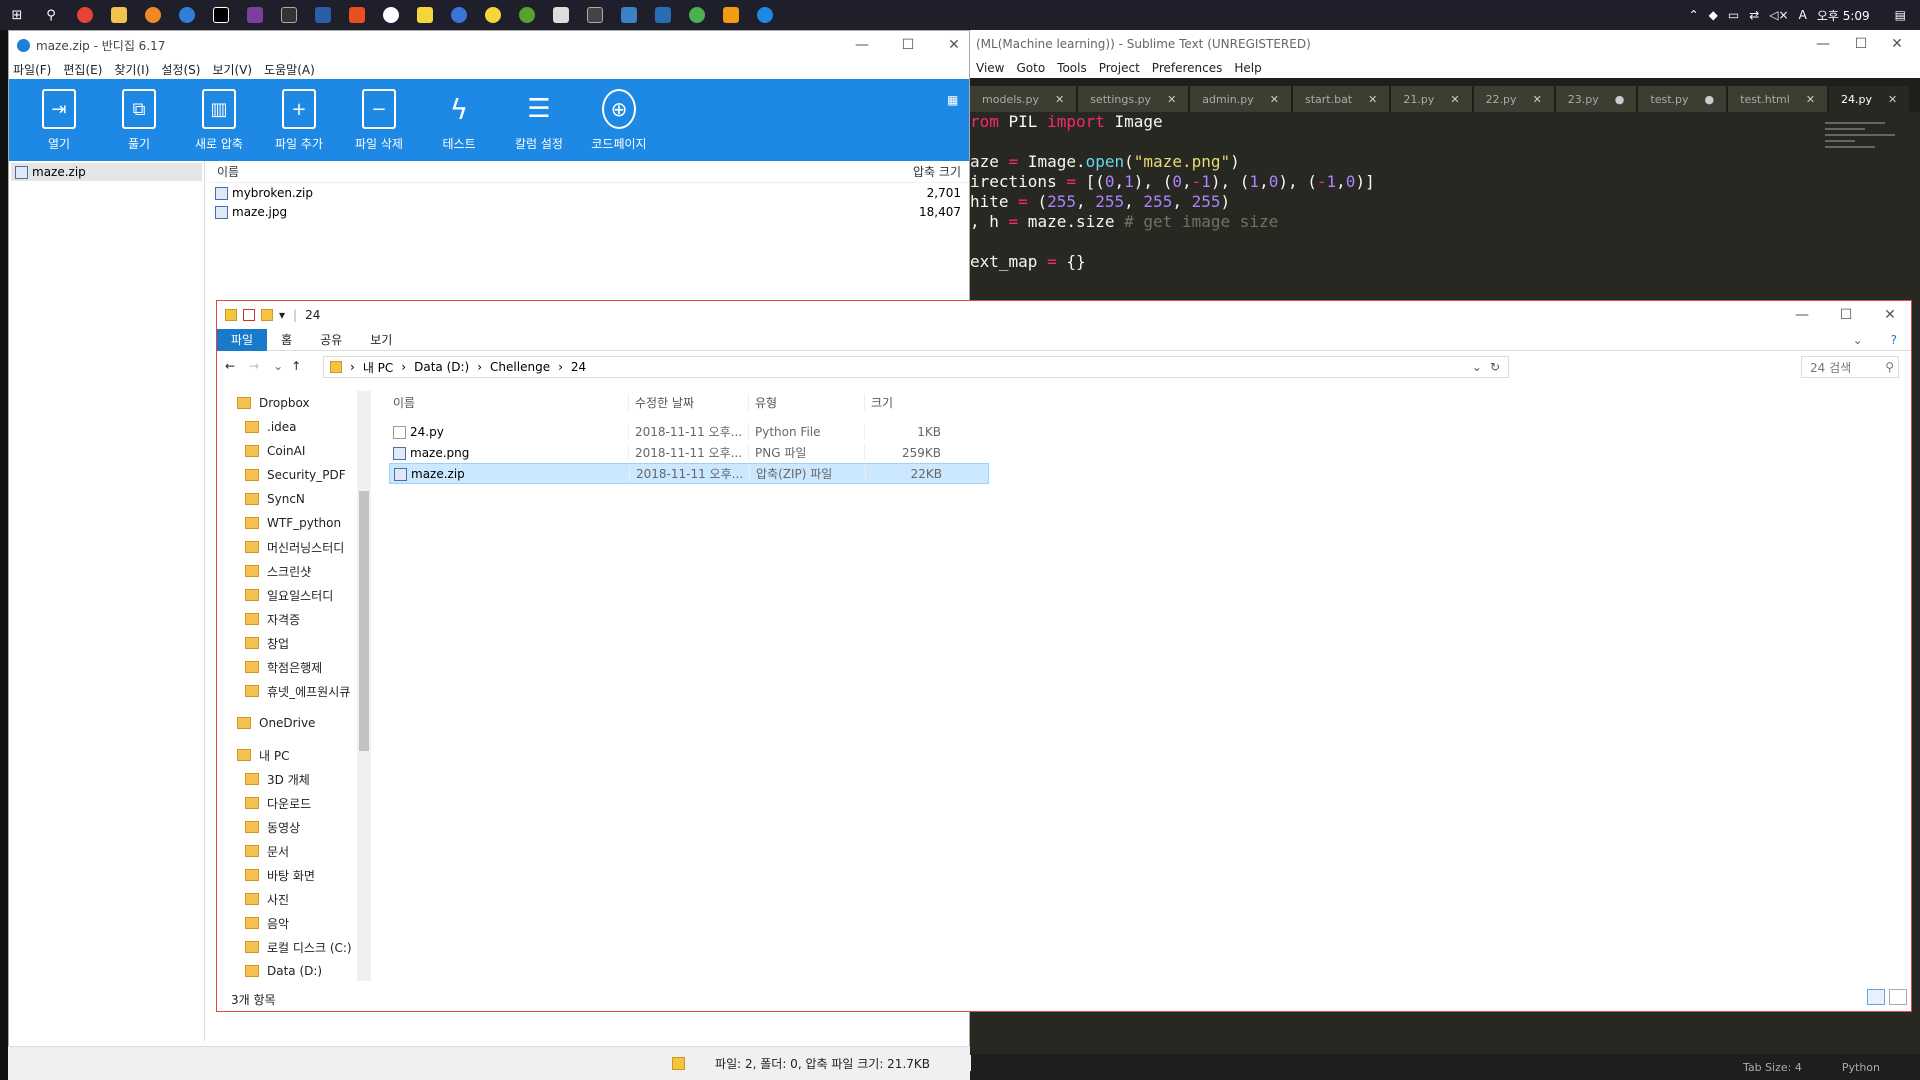 The height and width of the screenshot is (1080, 1920). Describe the element at coordinates (1119, 68) in the screenshot. I see `menu-project: Project` at that location.